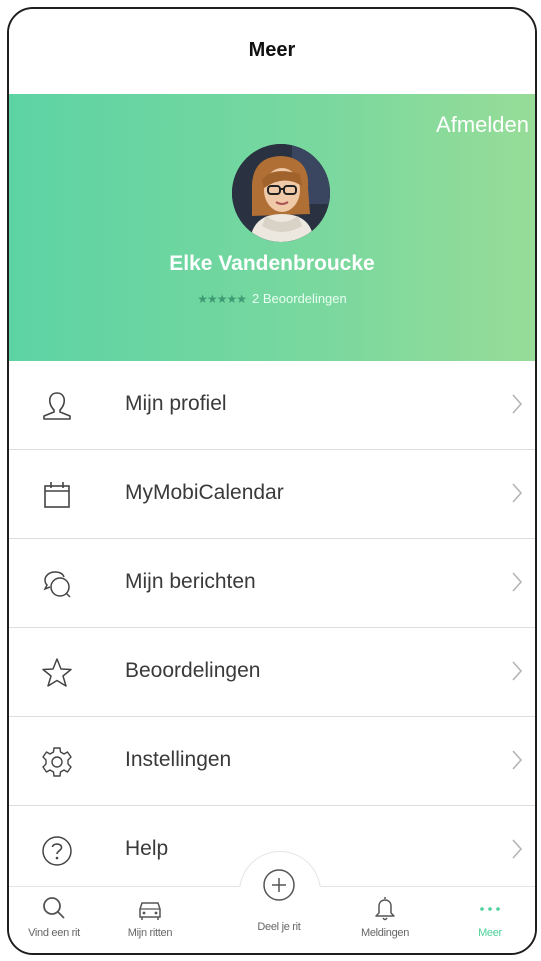 This screenshot has height=961, width=541. I want to click on menu-item-label: Beoordelingen, so click(193, 670).